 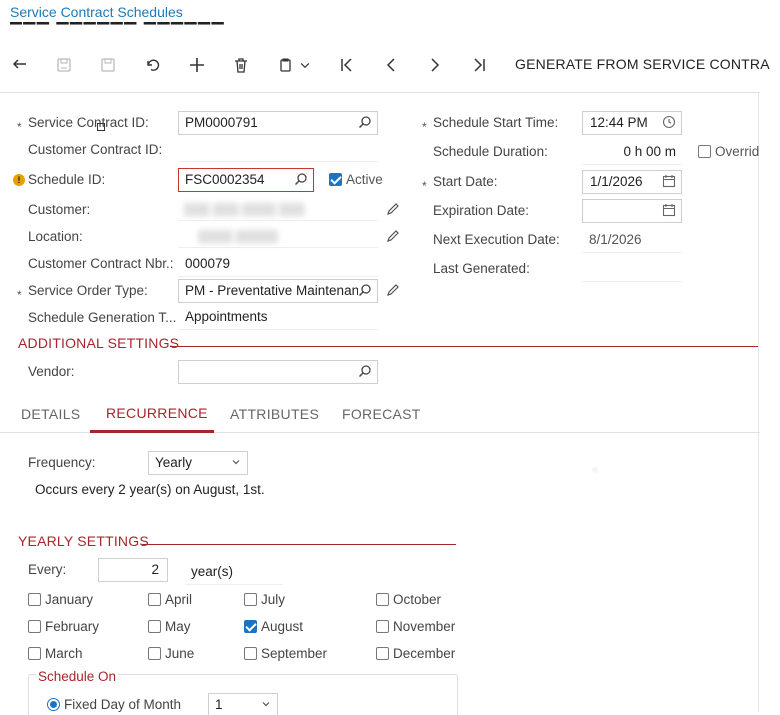 I want to click on month-checkbox-march: March, so click(x=55, y=653).